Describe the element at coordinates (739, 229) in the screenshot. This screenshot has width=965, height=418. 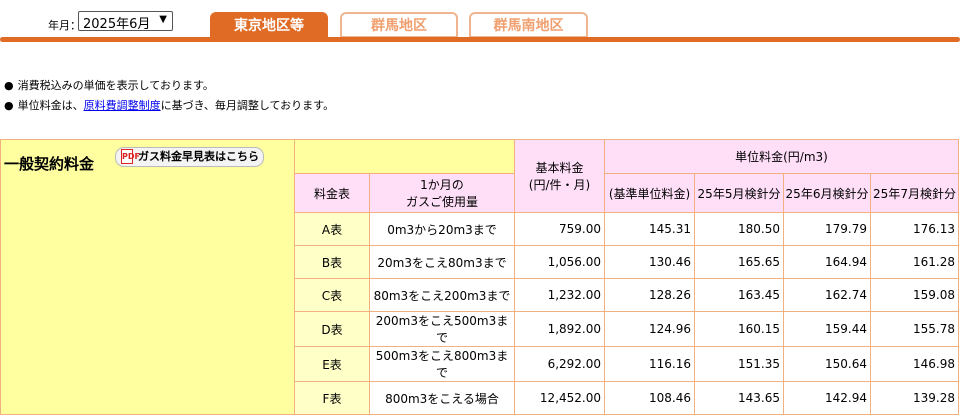
I see `unit-price-cell: 180.50` at that location.